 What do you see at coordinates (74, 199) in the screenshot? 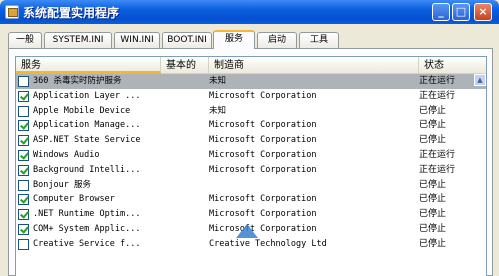
I see `service-name: Computer Browser` at bounding box center [74, 199].